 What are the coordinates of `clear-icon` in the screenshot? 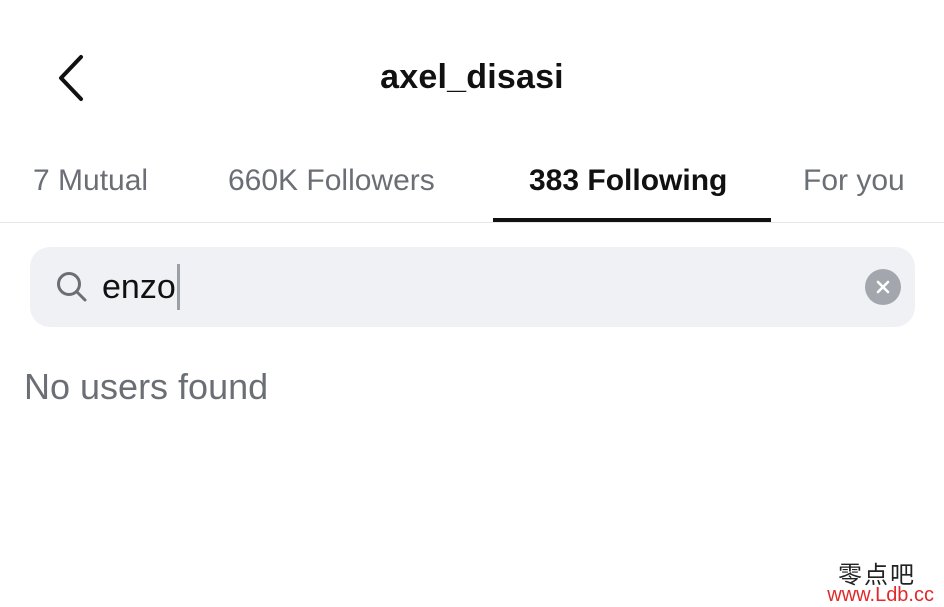 It's located at (883, 287).